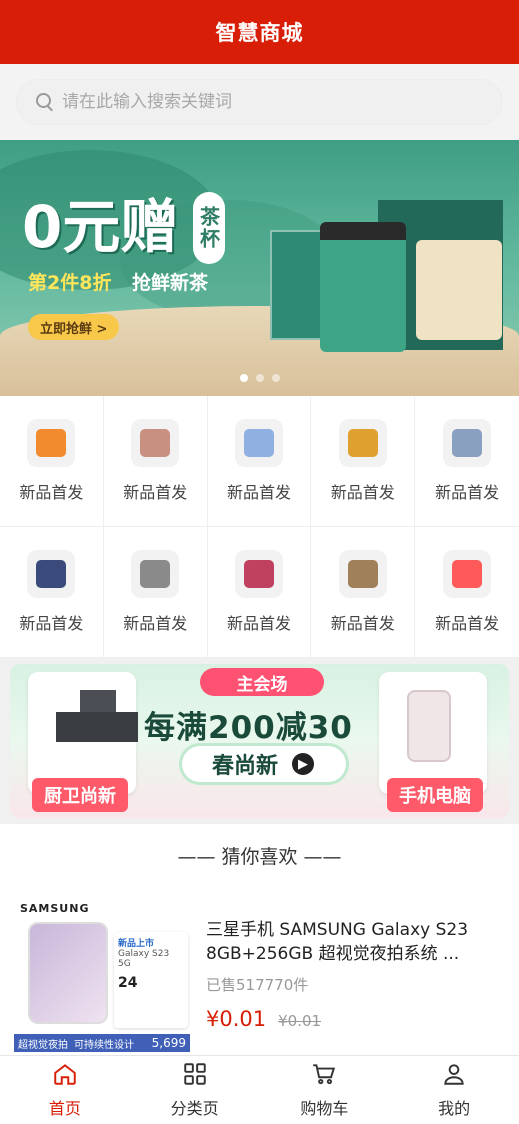 The image size is (519, 1124). I want to click on bottom-tab-bar: 首页 分类页 购物车 我的, so click(259, 1089).